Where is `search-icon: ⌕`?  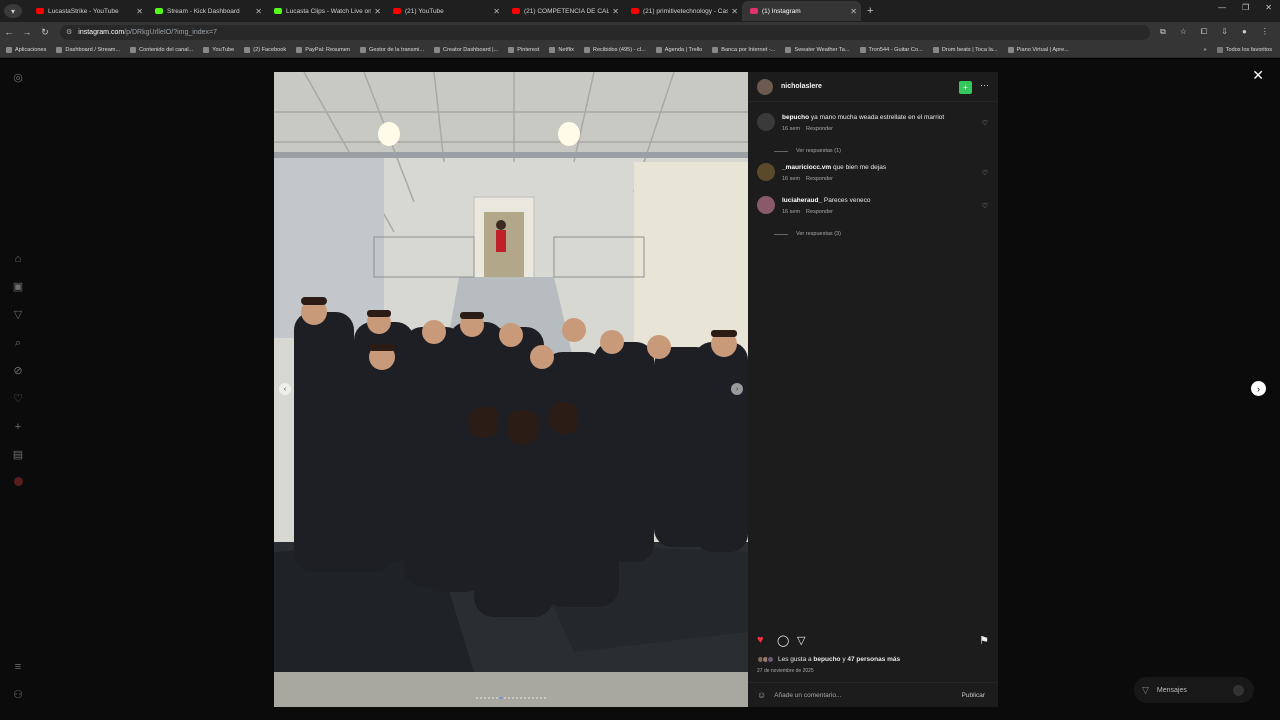 search-icon: ⌕ is located at coordinates (18, 343).